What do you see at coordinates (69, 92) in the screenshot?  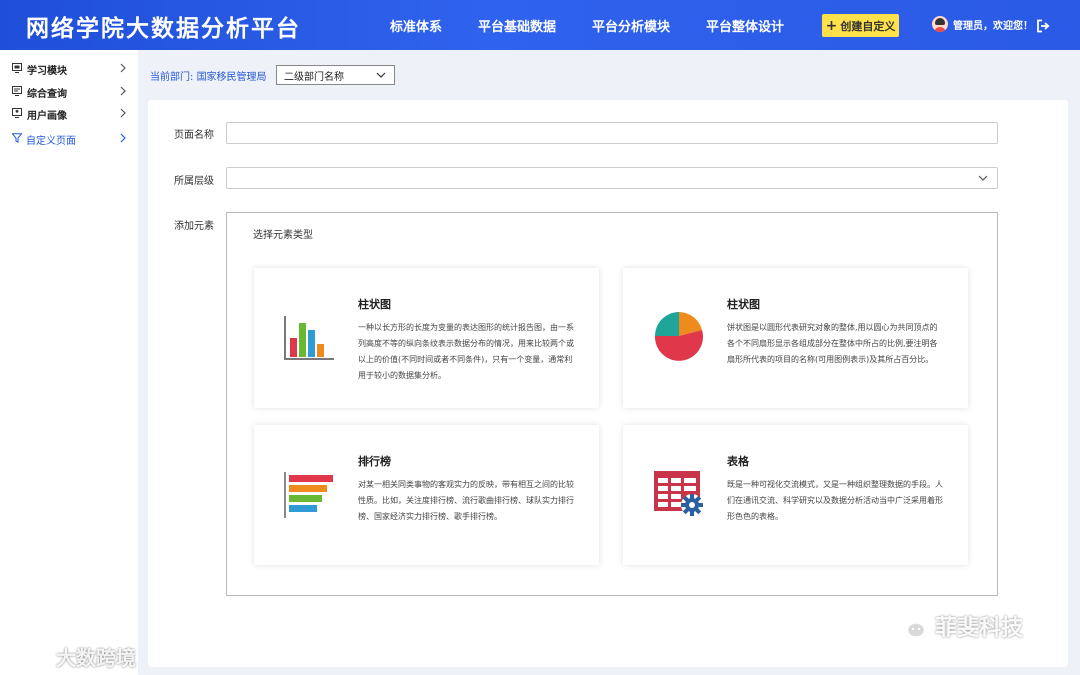 I see `sidebar-item-comprehensive-query: 综合查询` at bounding box center [69, 92].